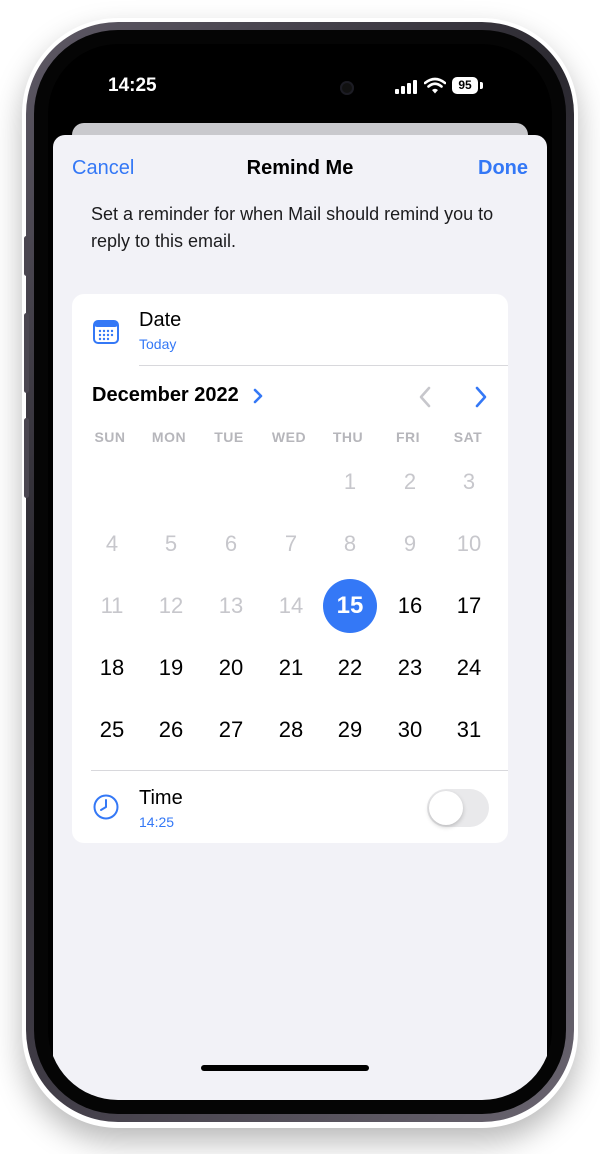 This screenshot has height=1154, width=600. Describe the element at coordinates (446, 808) in the screenshot. I see `toggle-knob` at that location.